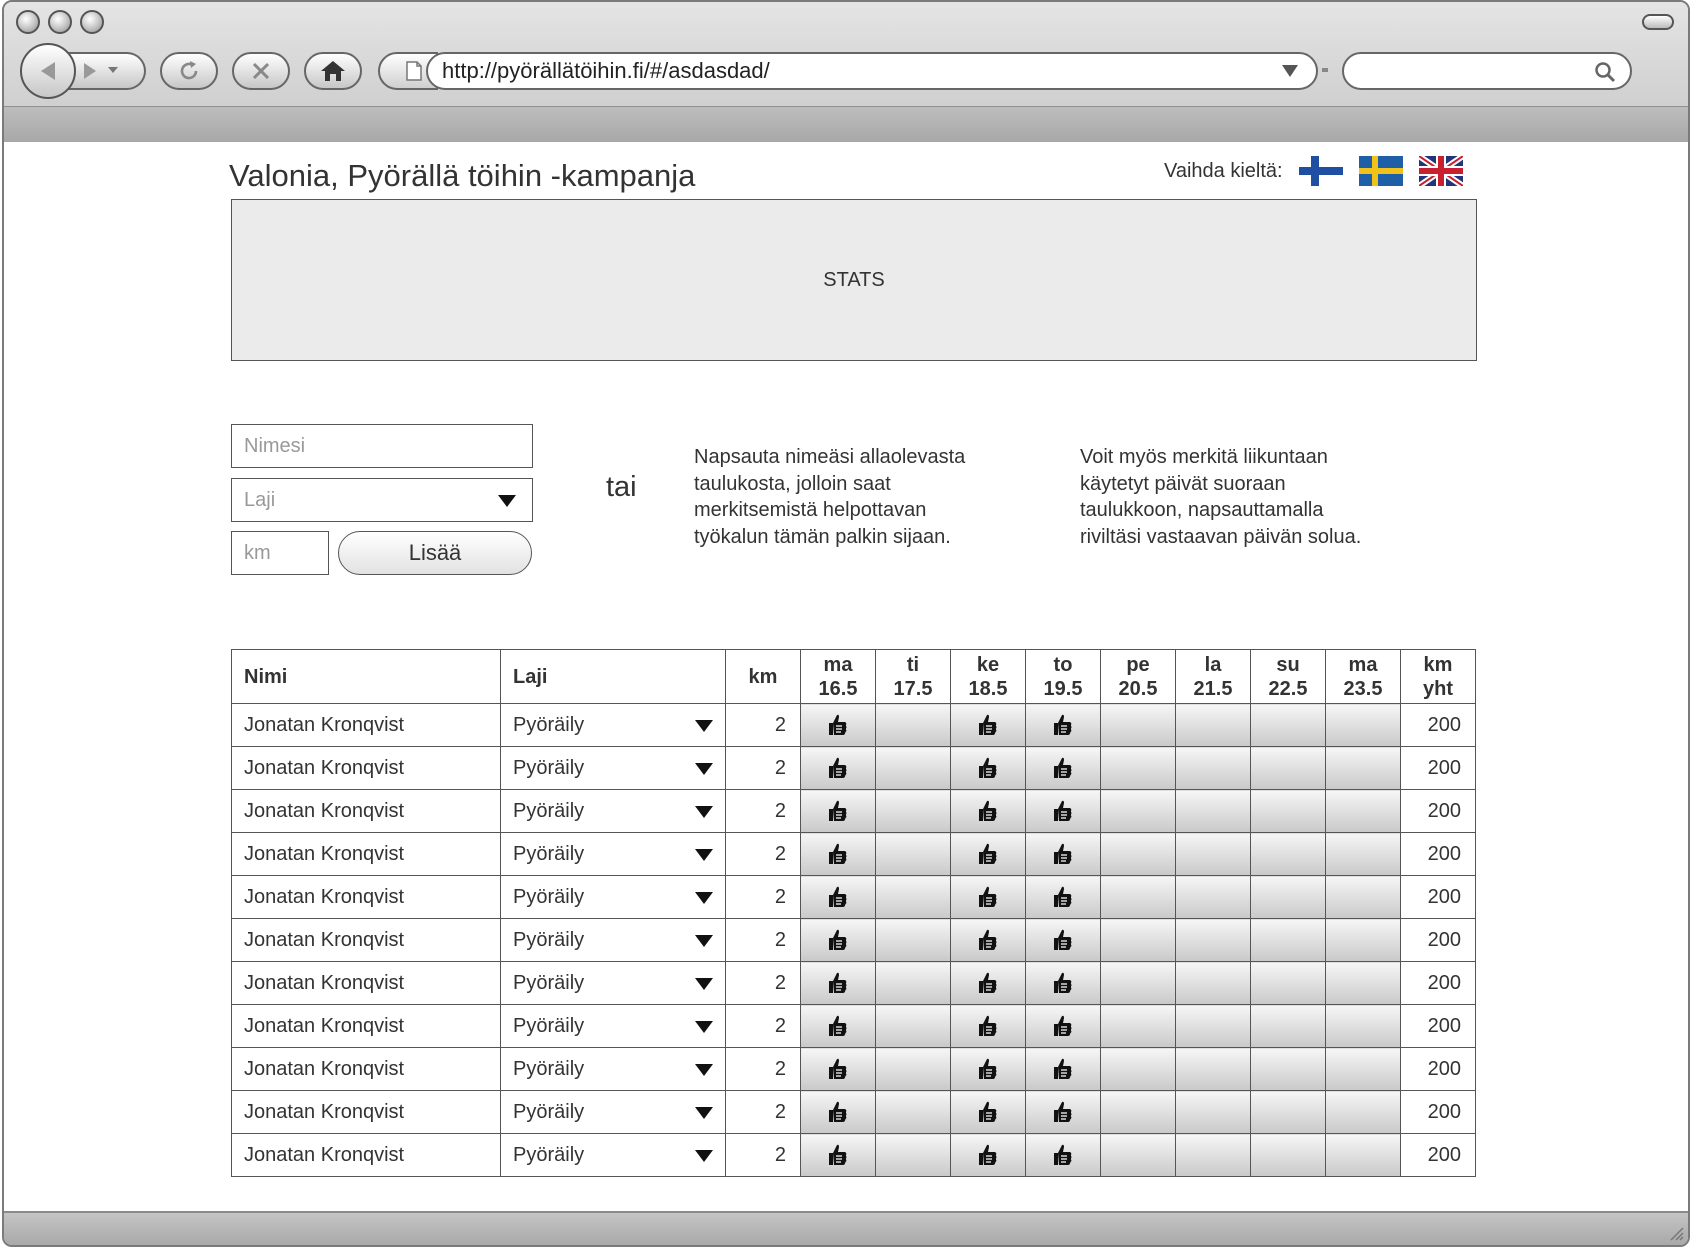  What do you see at coordinates (1290, 71) in the screenshot?
I see `url-dropdown-icon` at bounding box center [1290, 71].